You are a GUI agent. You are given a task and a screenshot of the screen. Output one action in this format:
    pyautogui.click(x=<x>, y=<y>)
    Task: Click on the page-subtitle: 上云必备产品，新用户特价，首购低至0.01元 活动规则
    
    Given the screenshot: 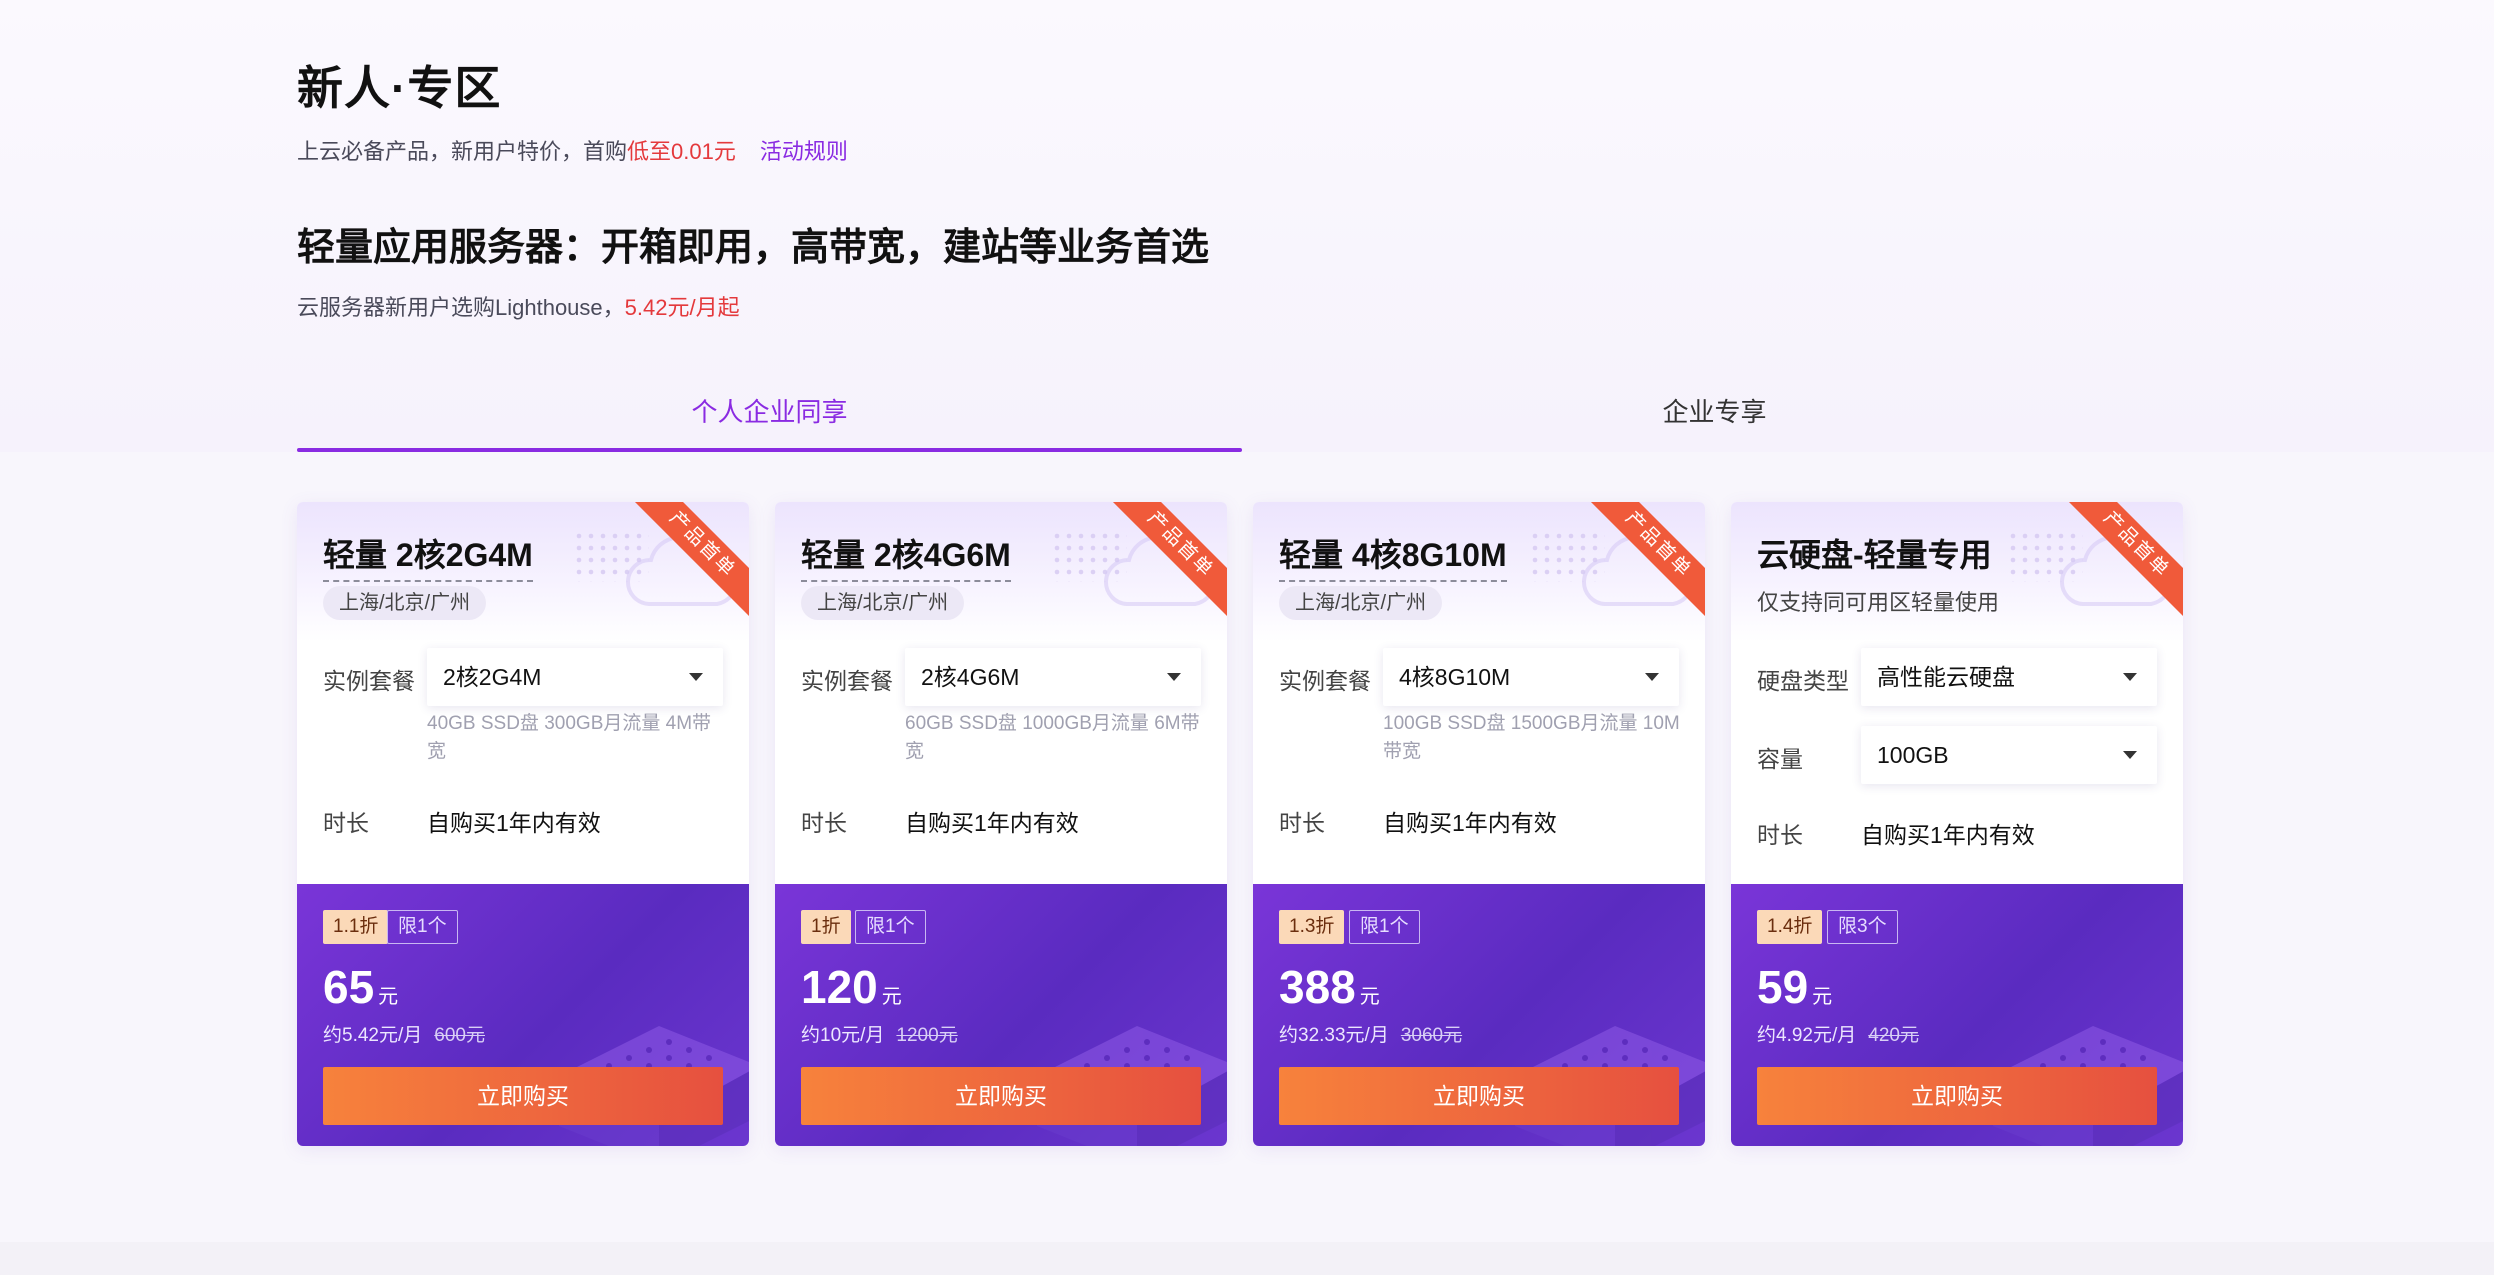 What is the action you would take?
    pyautogui.click(x=572, y=150)
    